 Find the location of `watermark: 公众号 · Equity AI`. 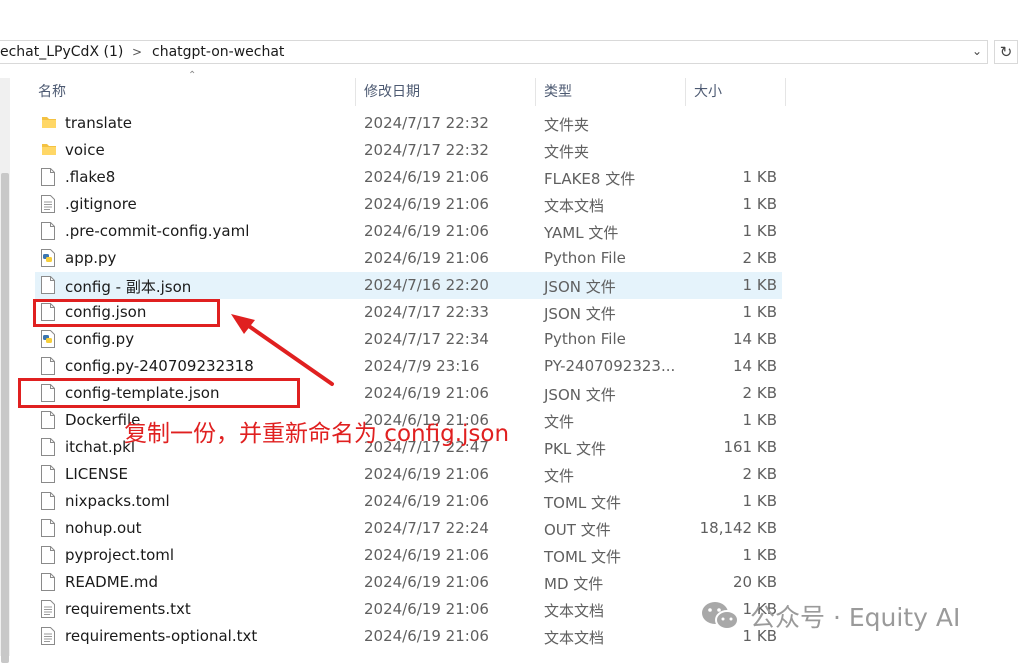

watermark: 公众号 · Equity AI is located at coordinates (830, 616).